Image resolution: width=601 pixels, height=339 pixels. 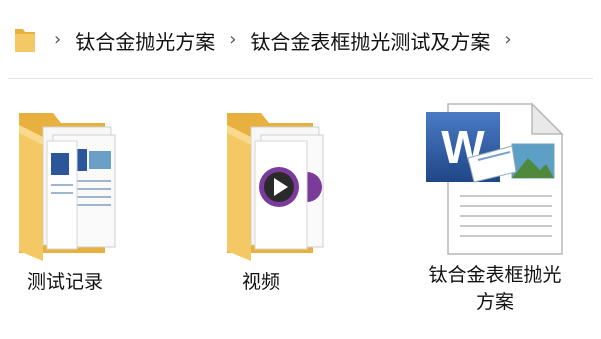 I want to click on folder-item-video: 视频, so click(x=281, y=200).